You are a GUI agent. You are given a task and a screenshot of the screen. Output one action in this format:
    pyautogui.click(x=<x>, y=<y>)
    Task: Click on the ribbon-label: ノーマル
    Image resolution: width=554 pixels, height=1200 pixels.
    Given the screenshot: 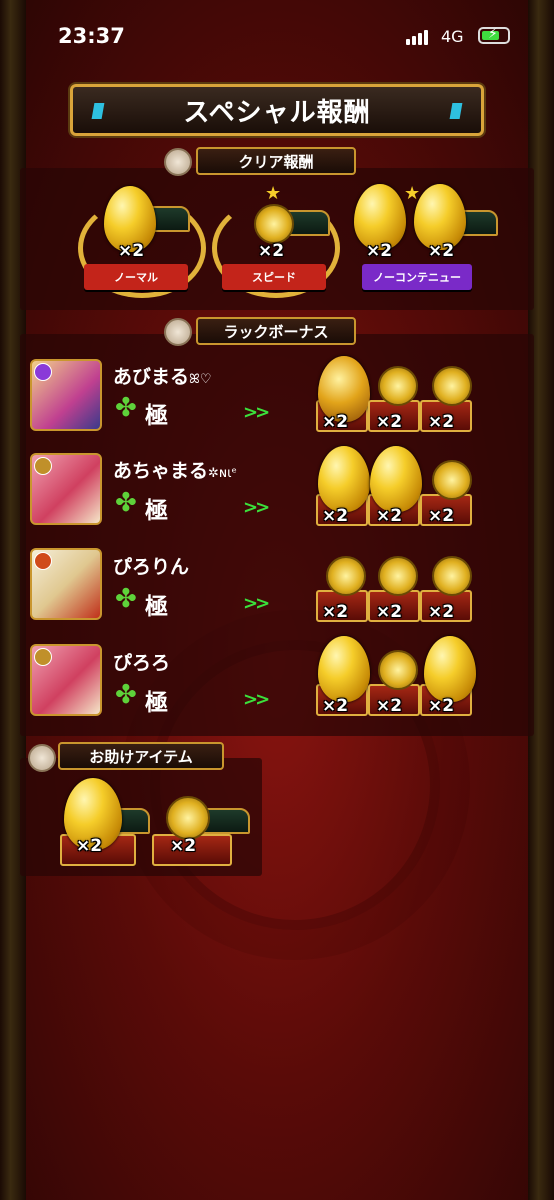 What is the action you would take?
    pyautogui.click(x=136, y=277)
    